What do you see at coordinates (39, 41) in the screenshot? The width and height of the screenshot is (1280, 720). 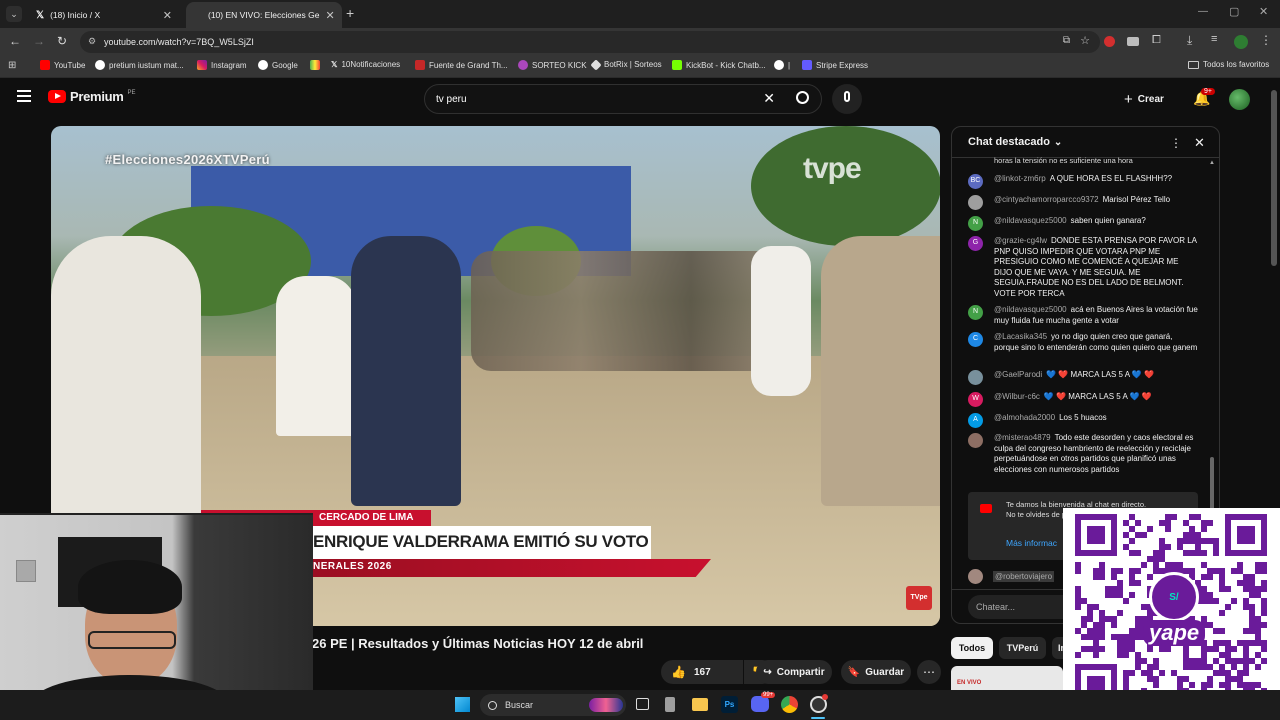 I see `forward-icon: →` at bounding box center [39, 41].